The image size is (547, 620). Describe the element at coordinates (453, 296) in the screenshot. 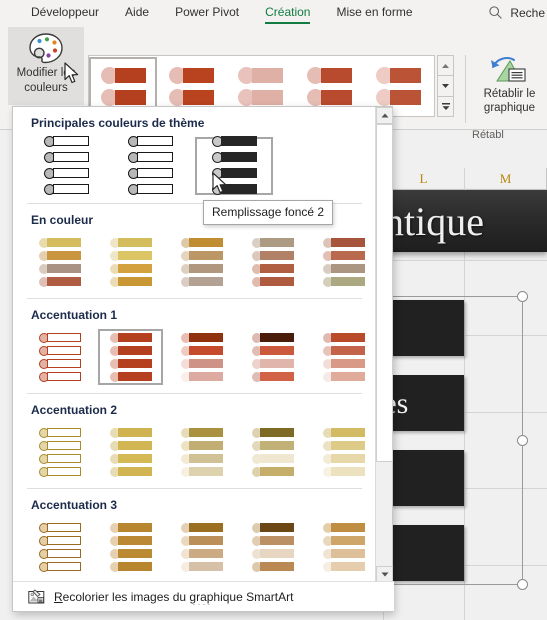

I see `selection-border-top` at that location.